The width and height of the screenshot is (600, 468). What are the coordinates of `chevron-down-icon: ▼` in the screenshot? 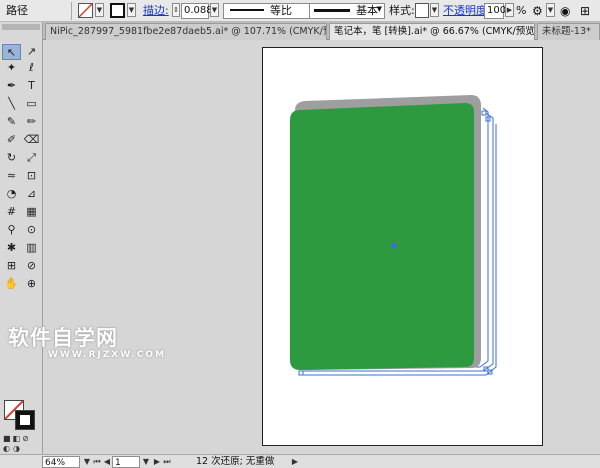 It's located at (379, 9).